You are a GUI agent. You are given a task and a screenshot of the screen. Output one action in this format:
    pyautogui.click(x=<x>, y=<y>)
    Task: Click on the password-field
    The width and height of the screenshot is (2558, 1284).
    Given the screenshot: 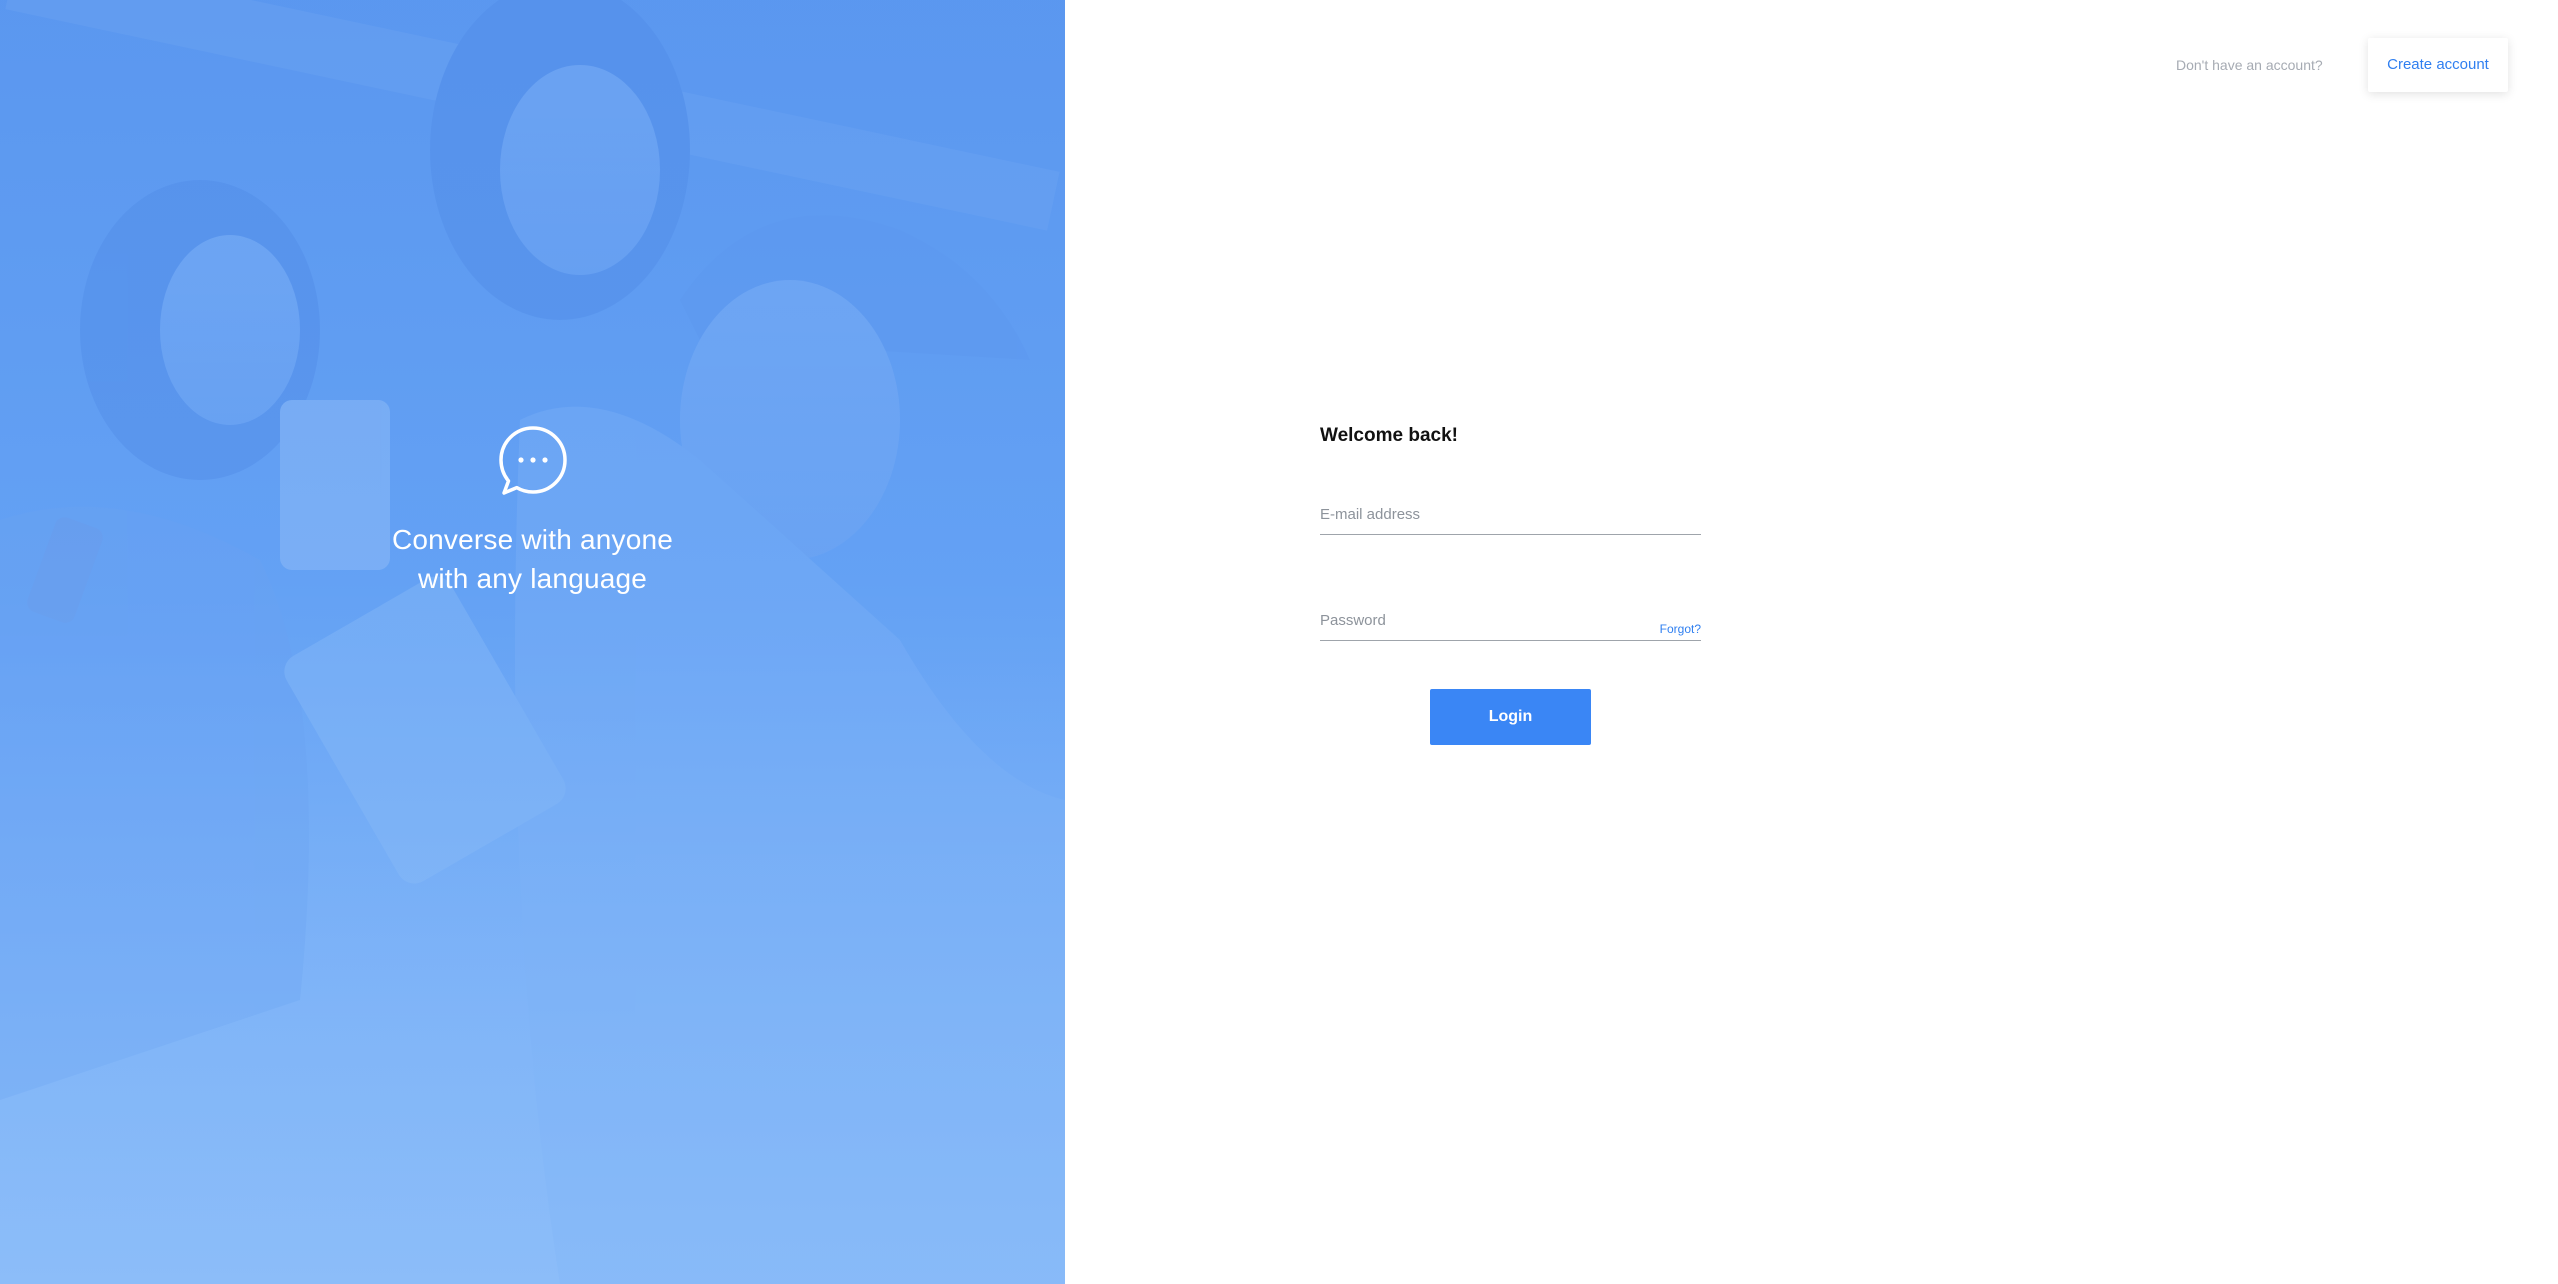 What is the action you would take?
    pyautogui.click(x=1510, y=620)
    